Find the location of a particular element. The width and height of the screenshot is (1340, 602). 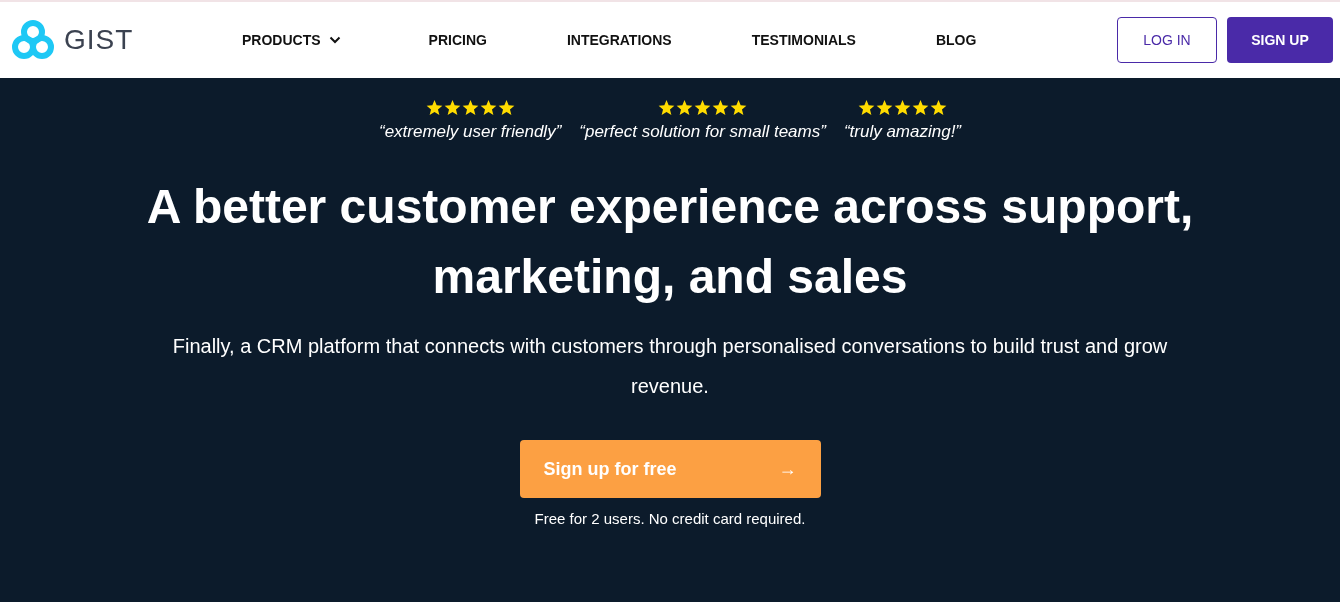

nav-link: PRODUCTS is located at coordinates (291, 40).